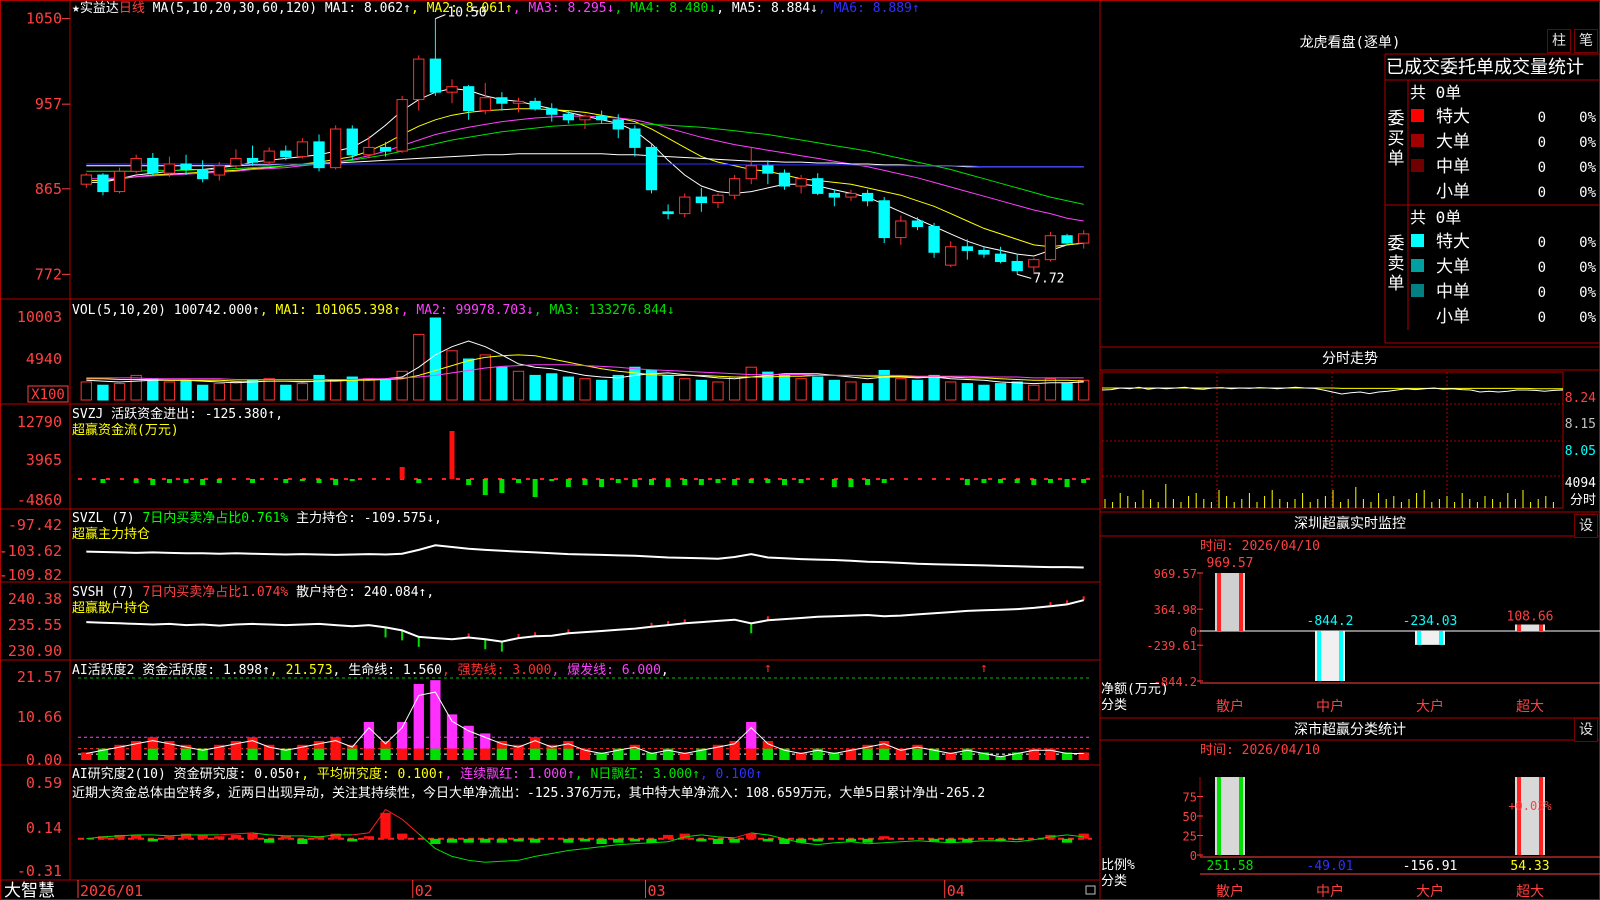 This screenshot has width=1600, height=900. I want to click on sz-monitor-y-label: 364.98, so click(1175, 610).